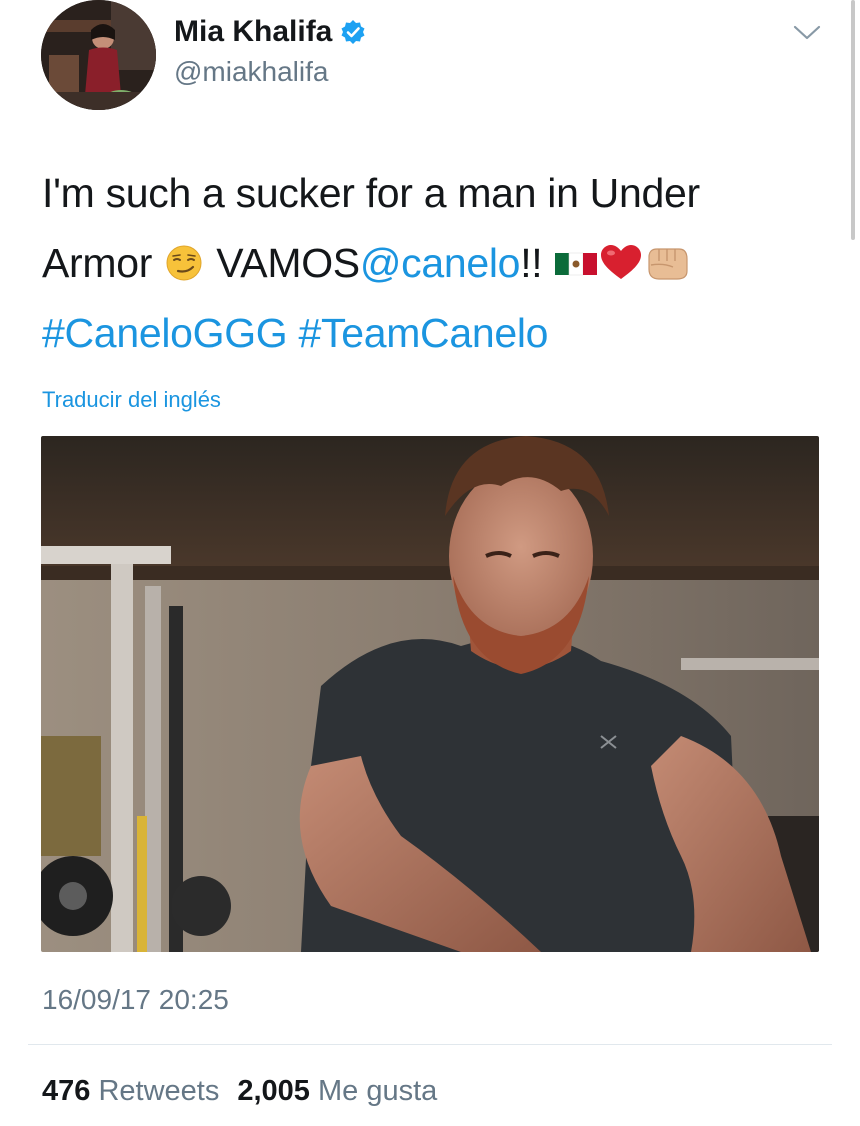 This screenshot has height=1126, width=860. Describe the element at coordinates (135, 1000) in the screenshot. I see `tweet-timestamp: 16/09/17 20:25` at that location.